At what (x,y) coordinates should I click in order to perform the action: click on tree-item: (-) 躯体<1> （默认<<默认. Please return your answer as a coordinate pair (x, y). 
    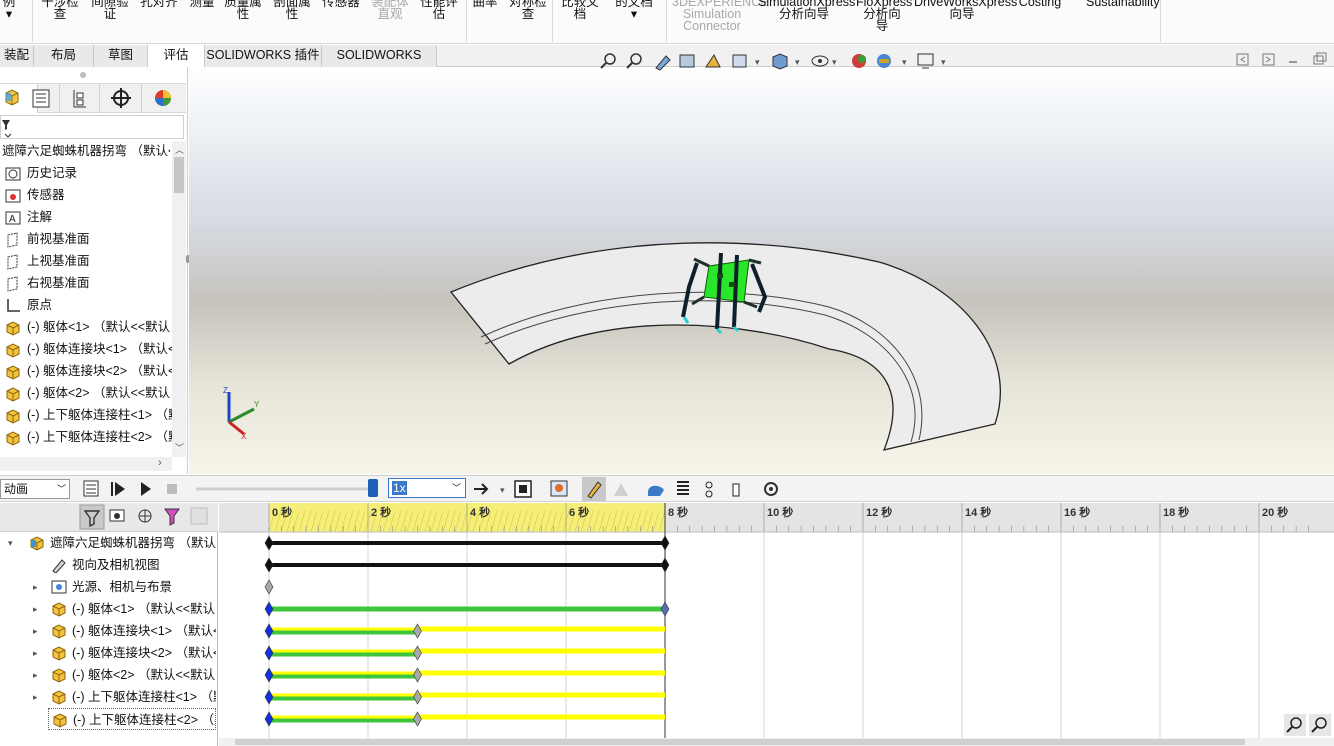
    Looking at the image, I should click on (88, 327).